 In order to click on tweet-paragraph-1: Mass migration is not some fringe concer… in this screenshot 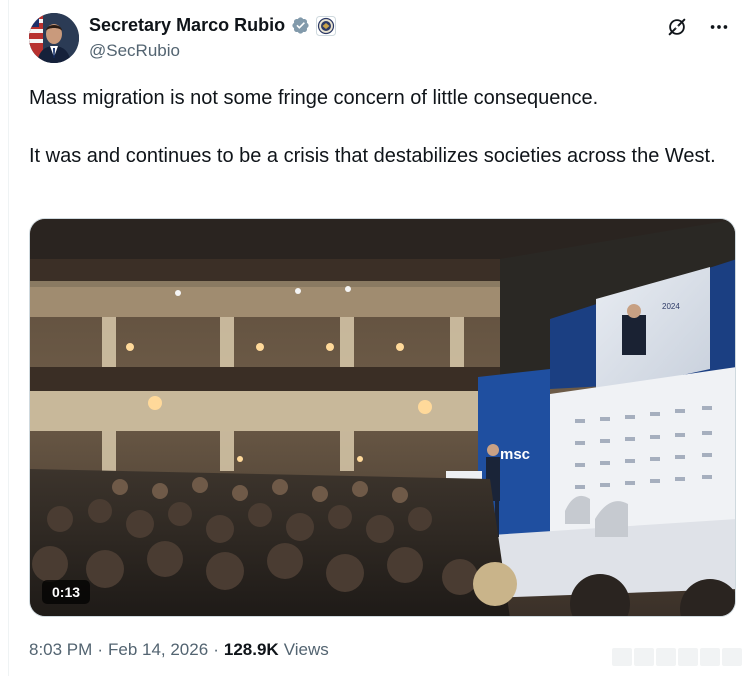, I will do `click(314, 98)`.